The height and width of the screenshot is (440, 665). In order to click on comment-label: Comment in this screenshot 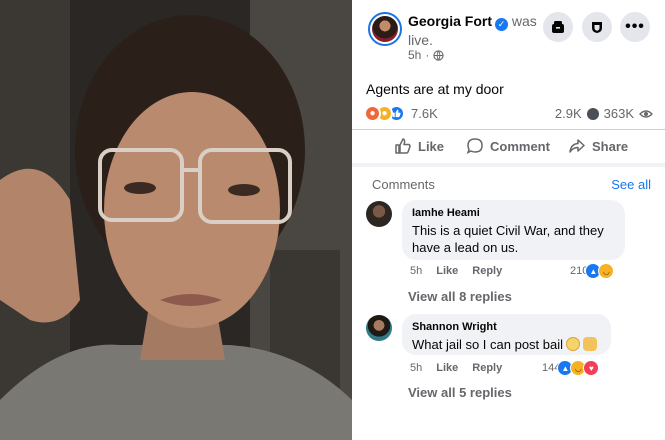, I will do `click(520, 146)`.